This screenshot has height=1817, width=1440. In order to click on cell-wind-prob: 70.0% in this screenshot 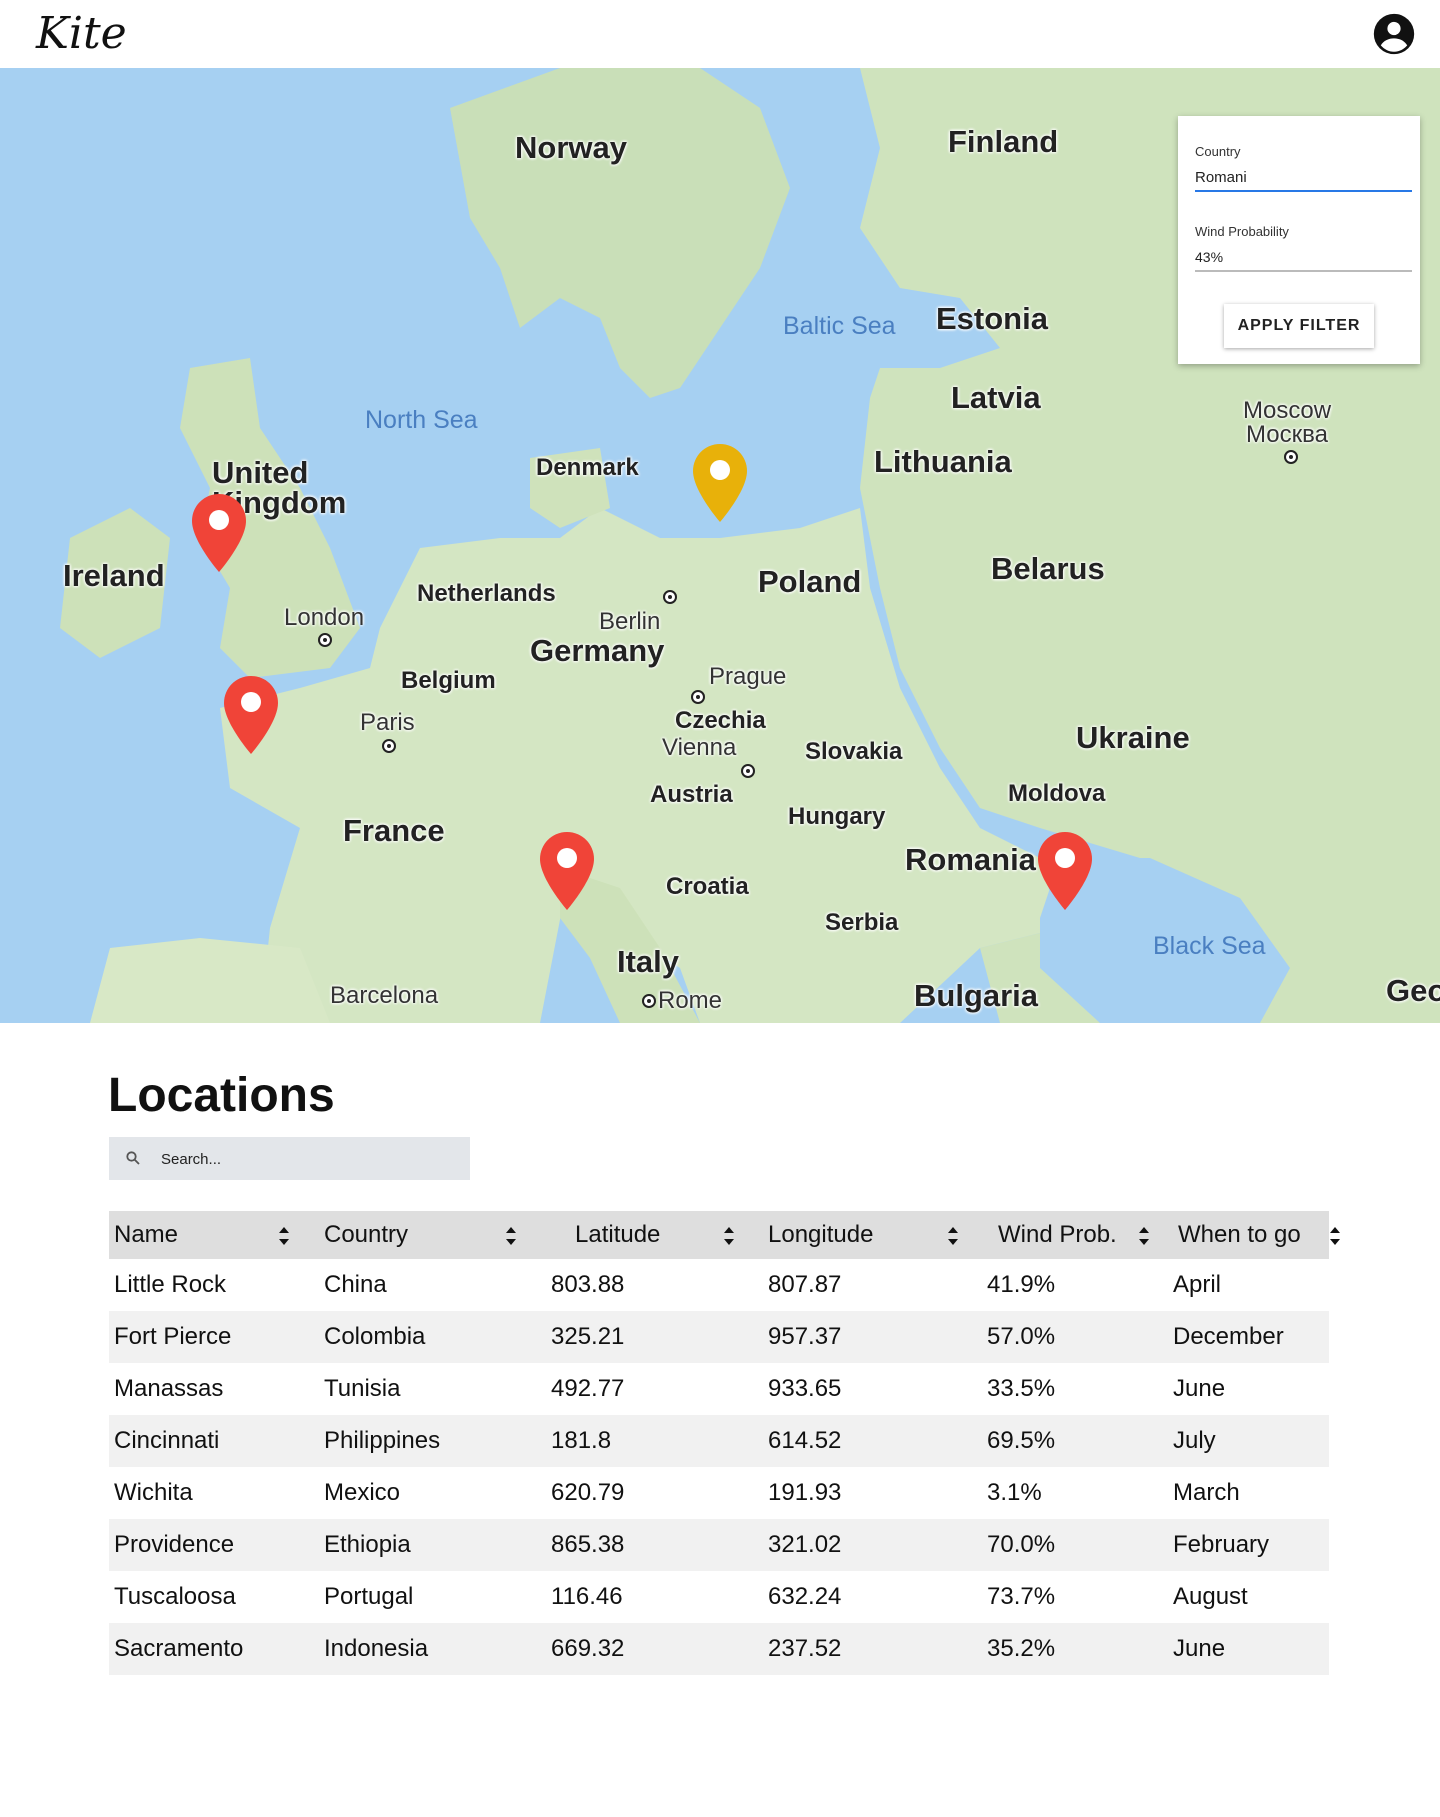, I will do `click(1075, 1545)`.